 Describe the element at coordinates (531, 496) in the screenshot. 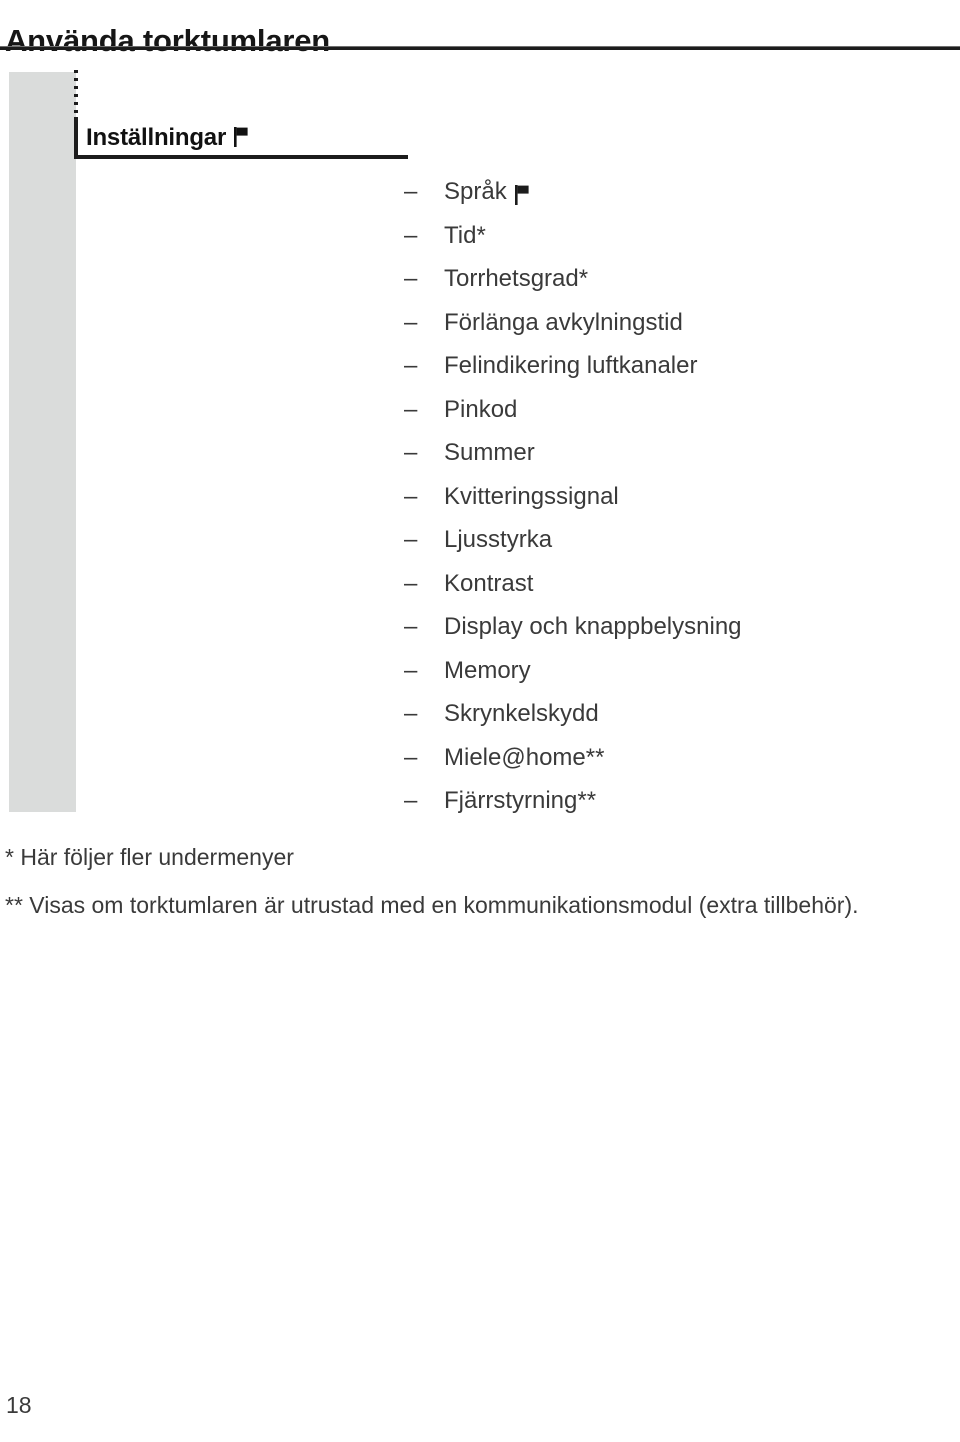

I see `list-item-label: Kvitteringssignal` at that location.